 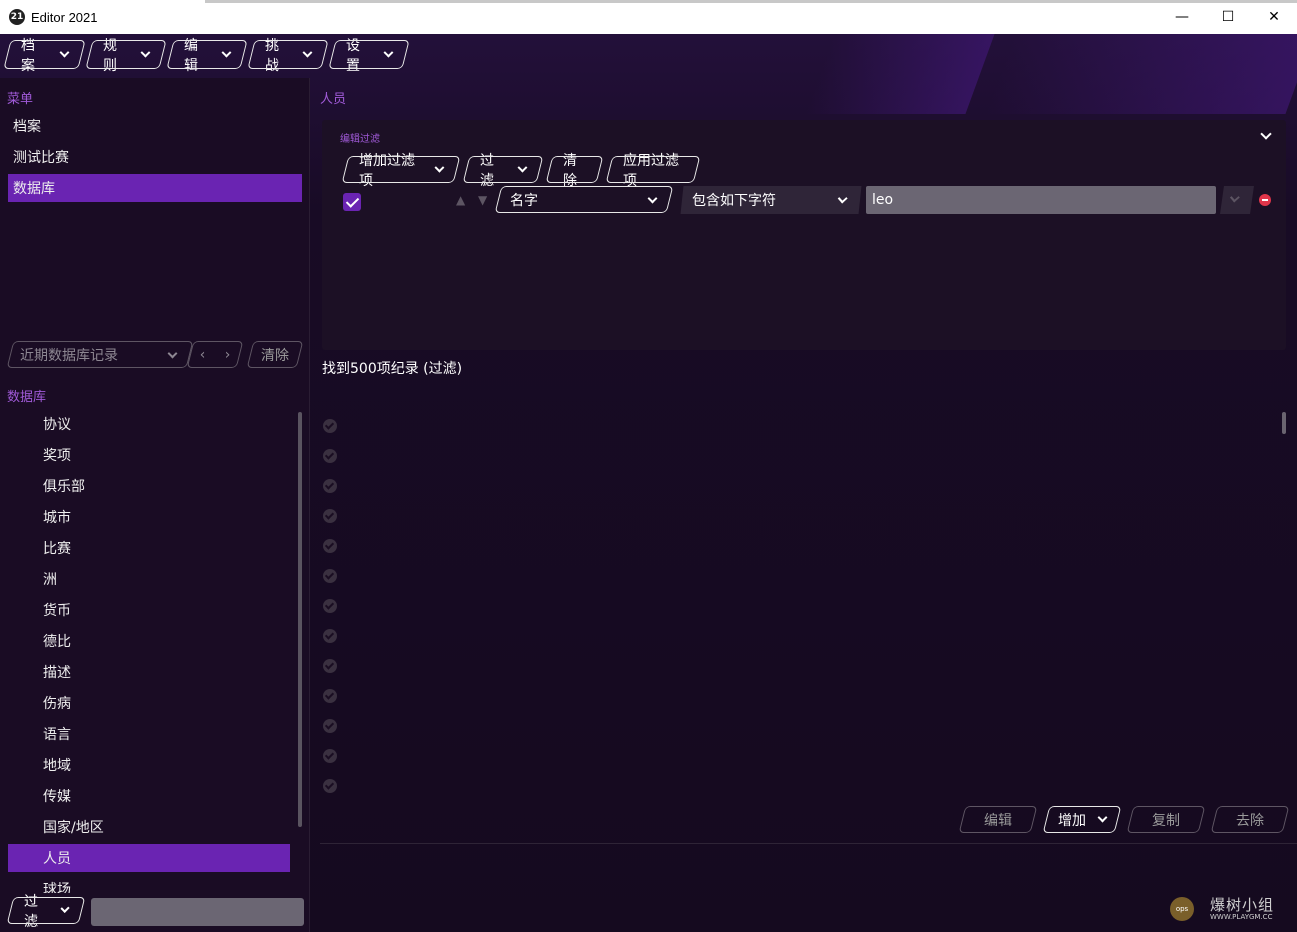 I want to click on apply-filter-label: 应用过滤项, so click(x=651, y=170).